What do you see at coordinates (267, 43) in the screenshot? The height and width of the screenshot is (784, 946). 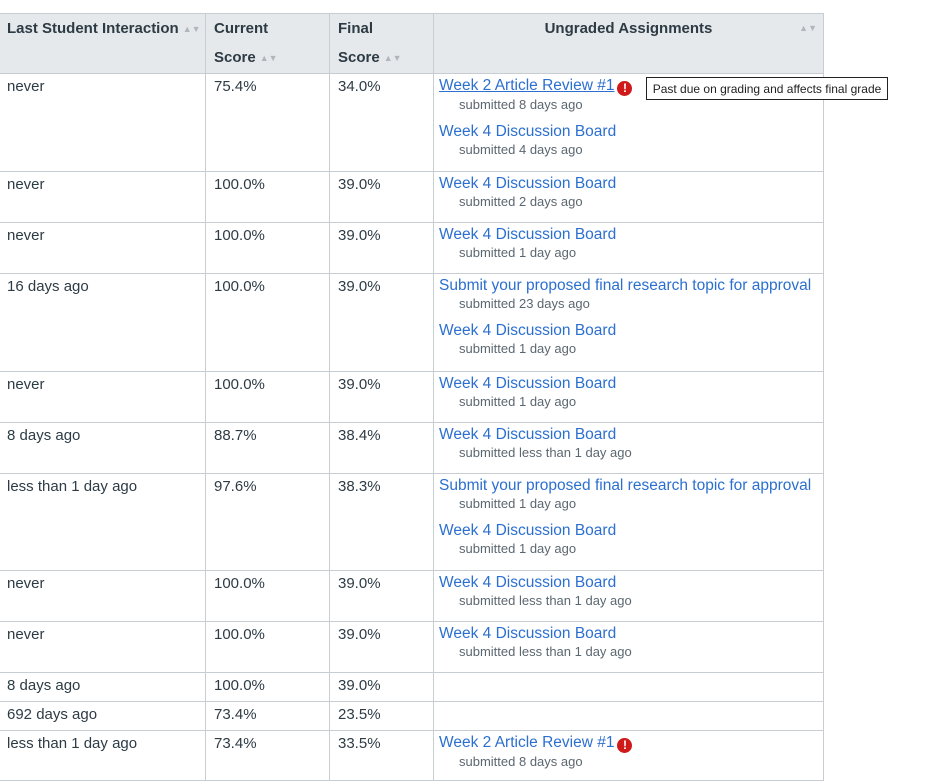 I see `column-header-current-score: Current Score ▲▼` at bounding box center [267, 43].